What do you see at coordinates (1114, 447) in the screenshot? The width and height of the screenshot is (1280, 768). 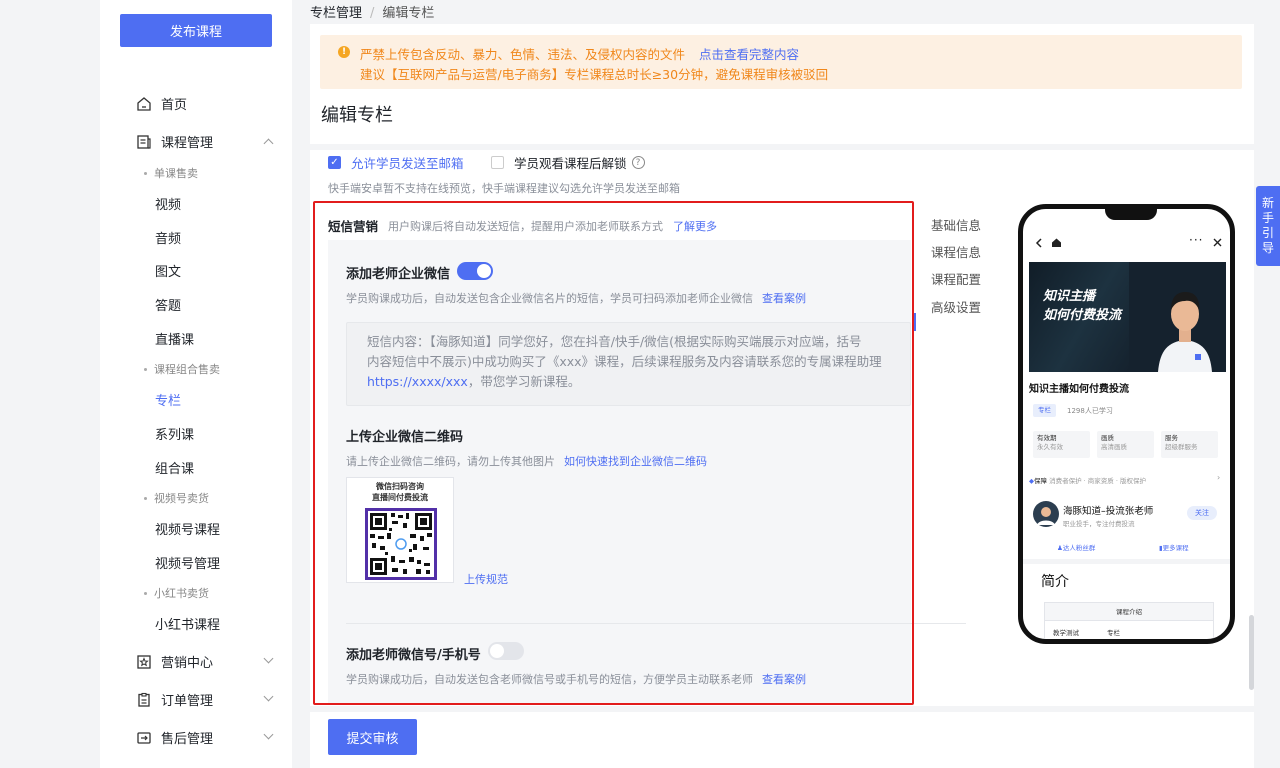 I see `feature-sub: 高清画质` at bounding box center [1114, 447].